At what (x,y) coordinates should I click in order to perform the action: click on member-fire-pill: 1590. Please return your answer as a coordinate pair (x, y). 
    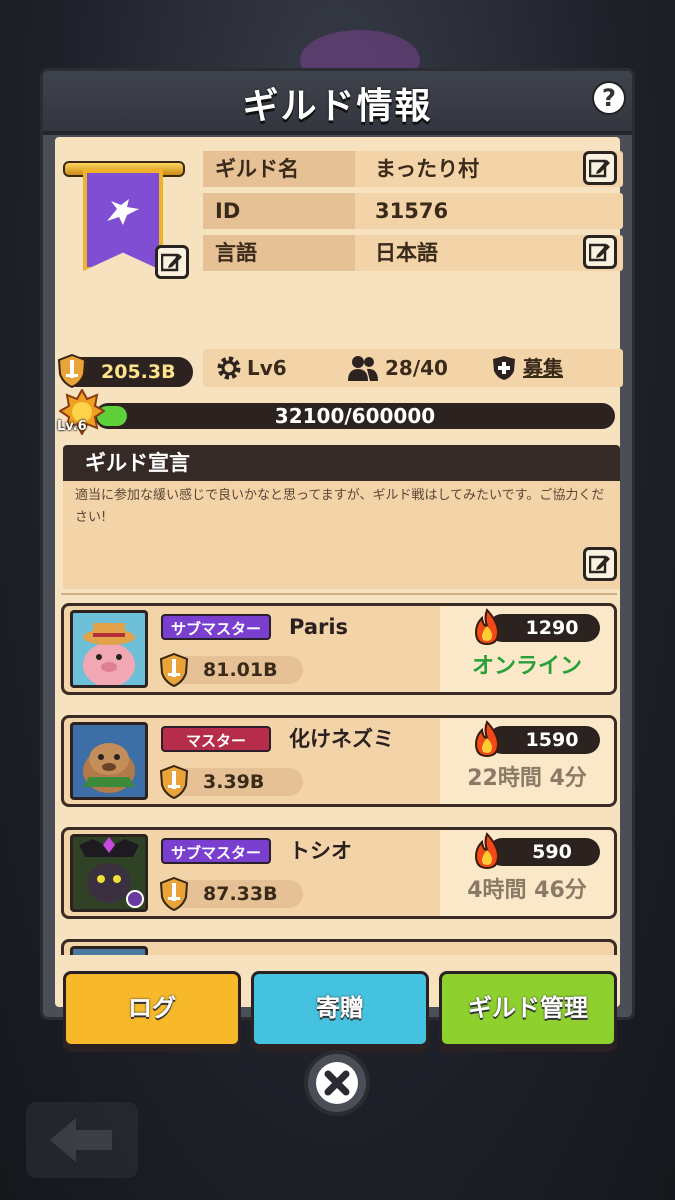
    Looking at the image, I should click on (544, 740).